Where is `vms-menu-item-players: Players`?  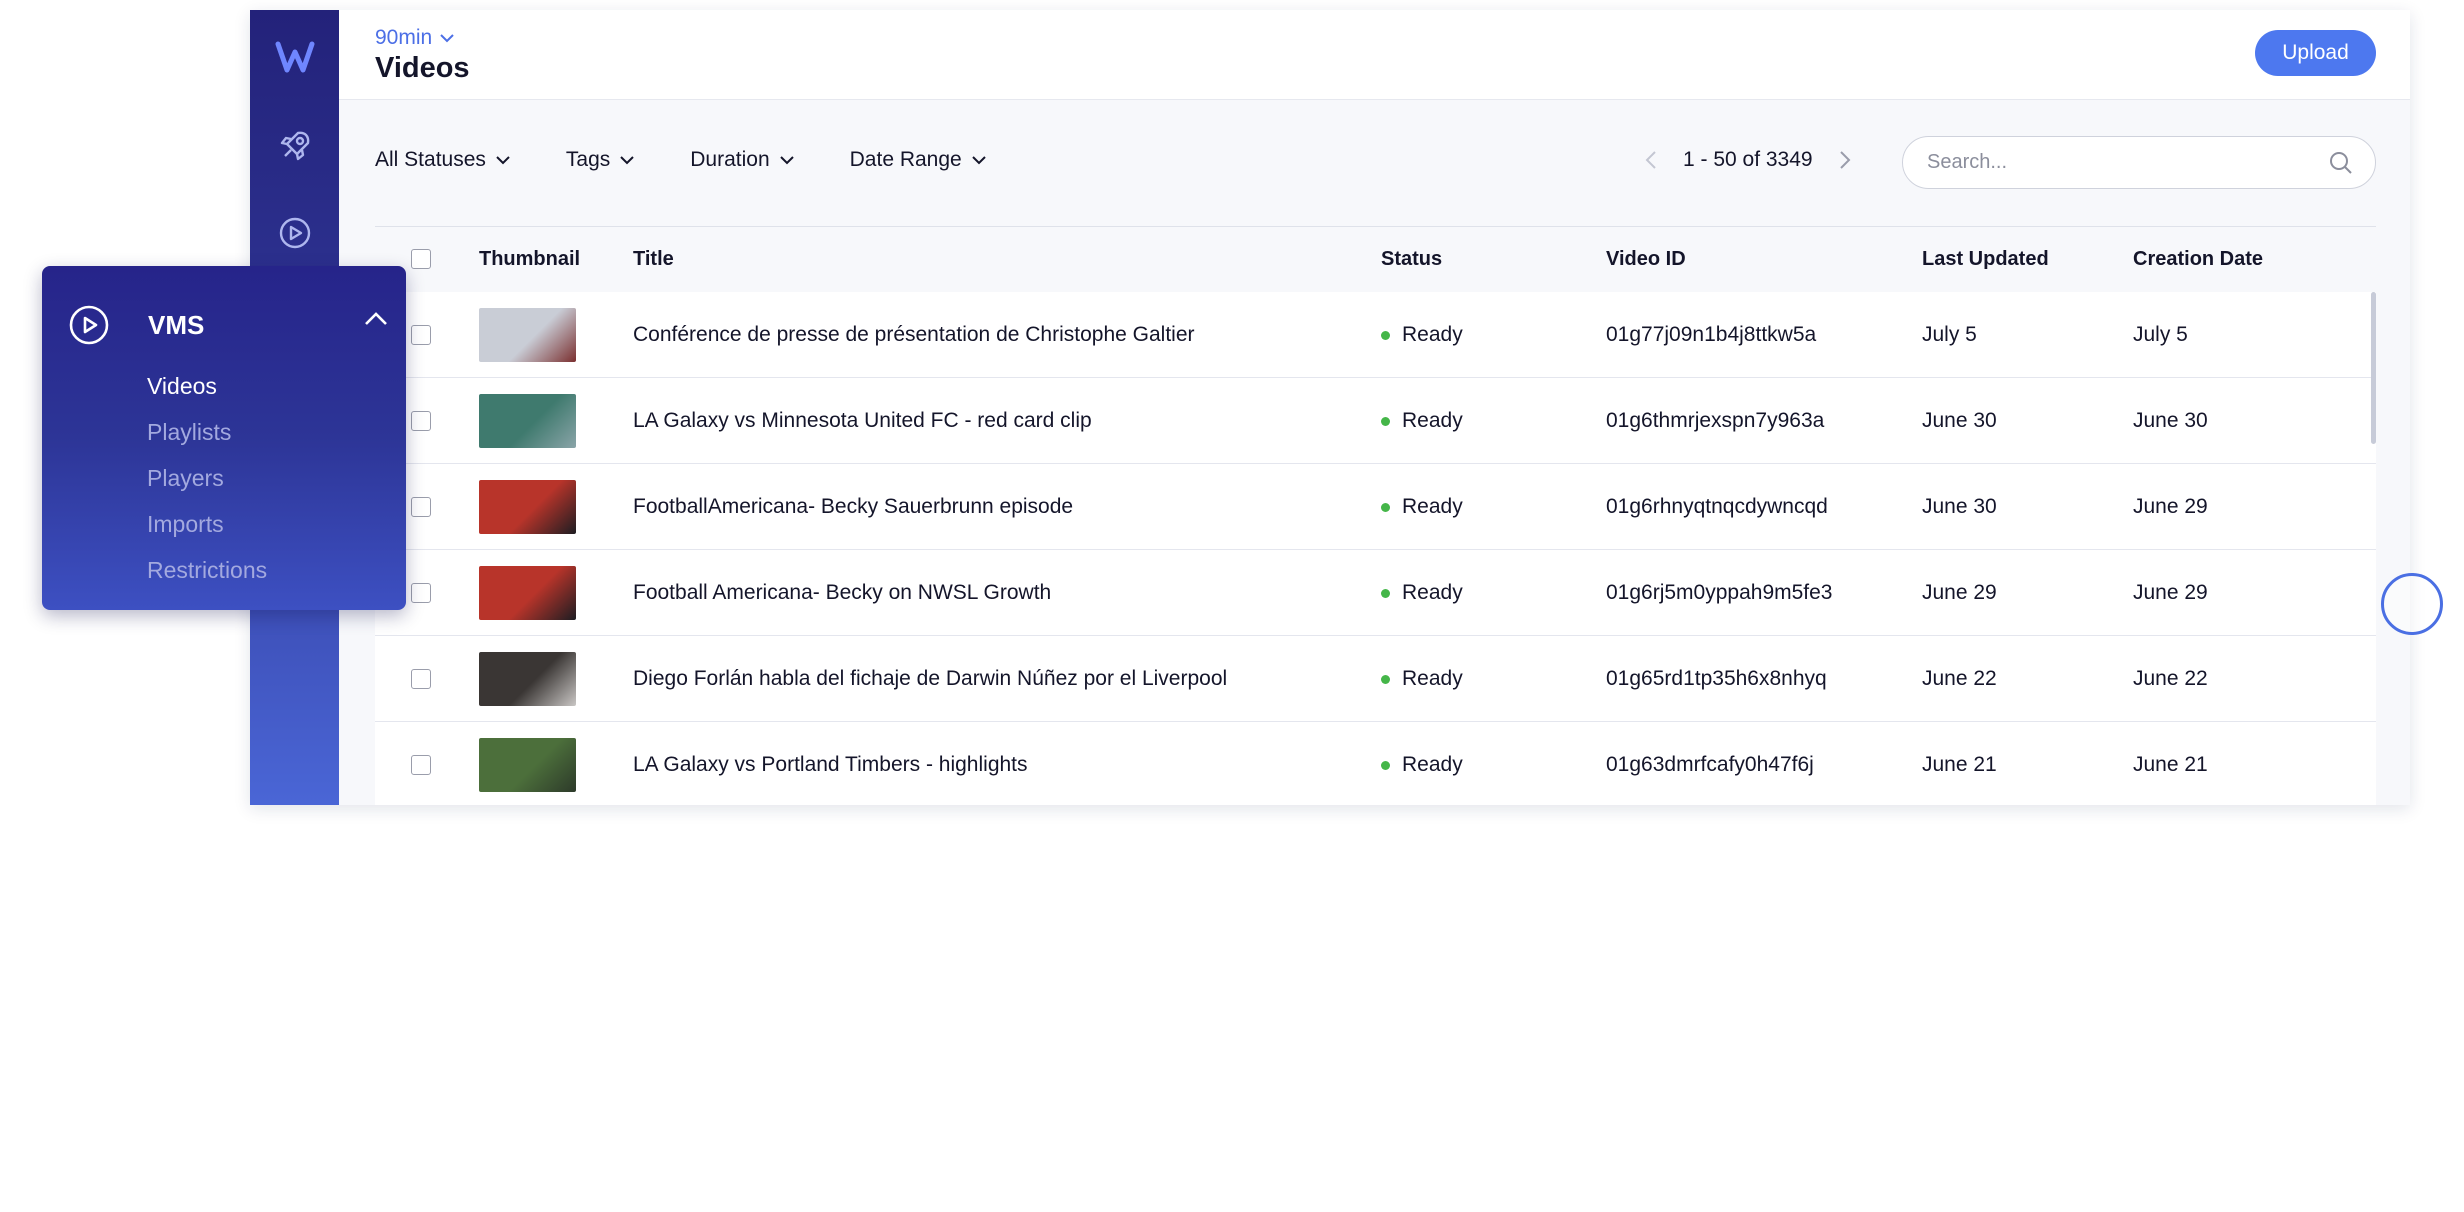
vms-menu-item-players: Players is located at coordinates (185, 478).